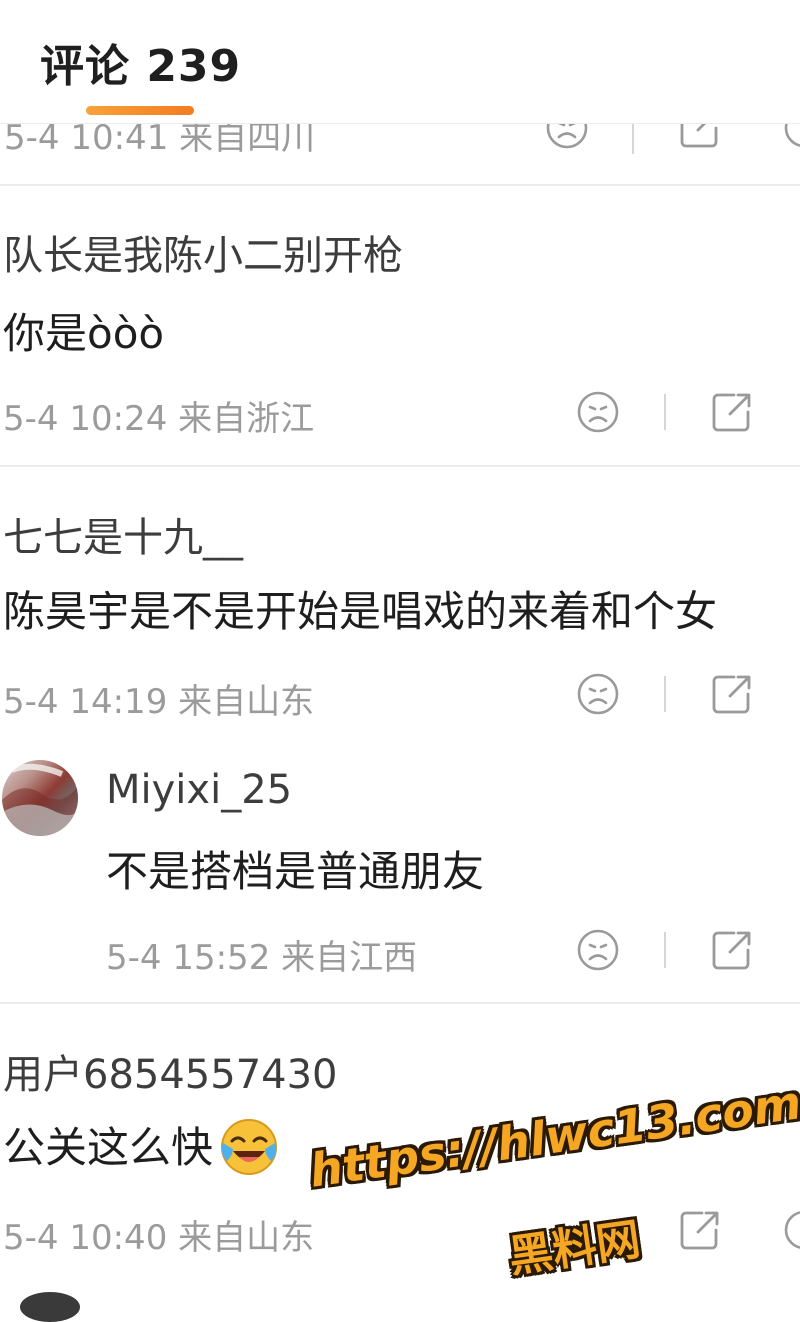  I want to click on comment-meta: 5-4 10:40 来自山东, so click(159, 1238).